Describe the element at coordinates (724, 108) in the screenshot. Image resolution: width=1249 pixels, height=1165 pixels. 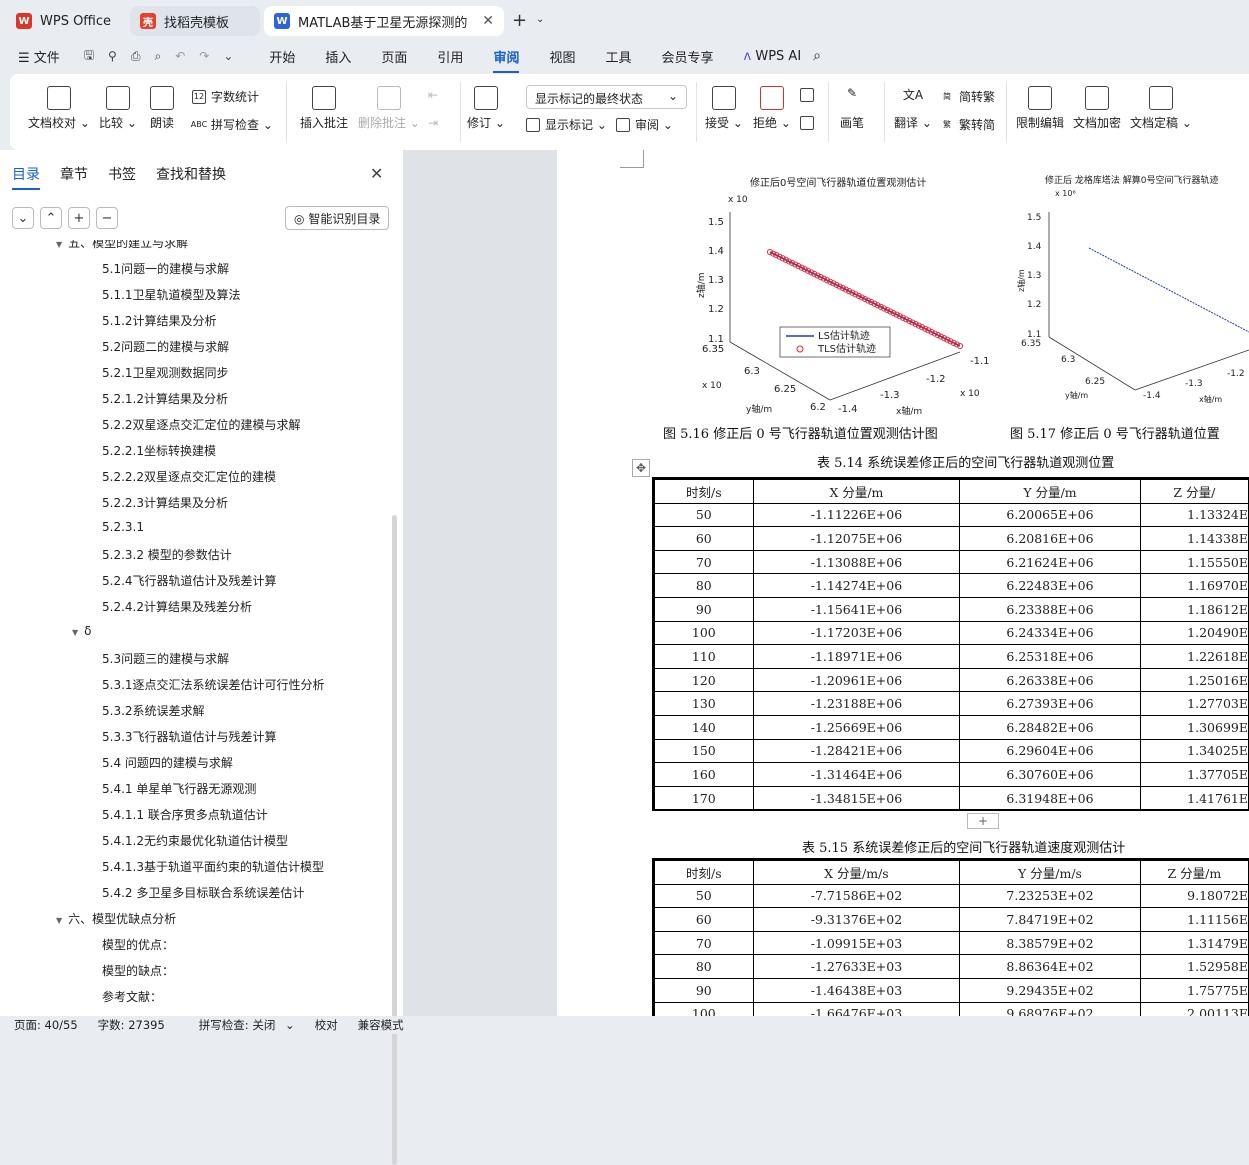
I see `accept-button: 接受 ⌄` at that location.